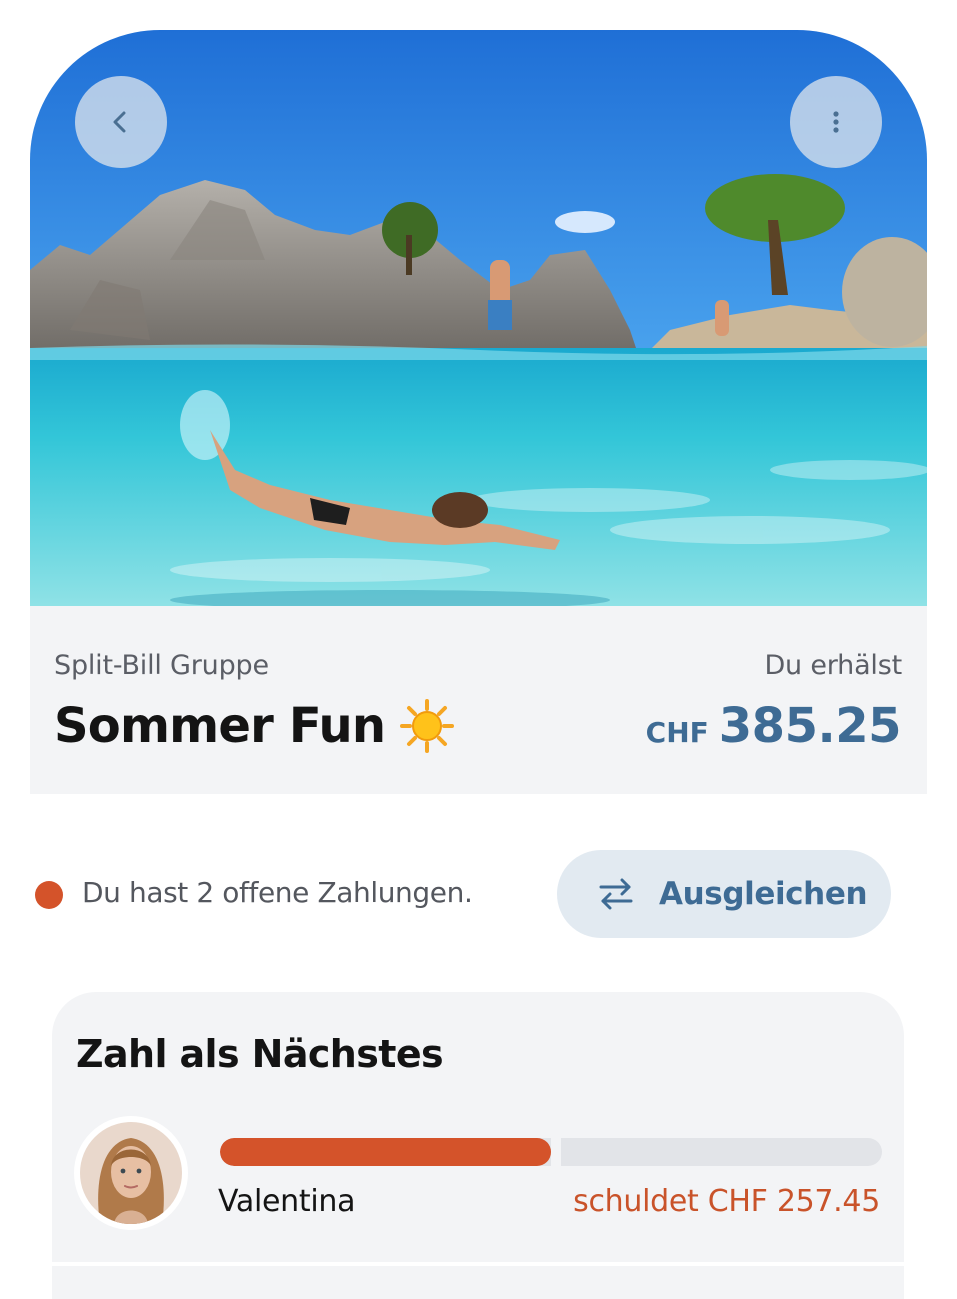 This screenshot has height=1299, width=957. I want to click on receive-amount: CHF 385.25, so click(773, 726).